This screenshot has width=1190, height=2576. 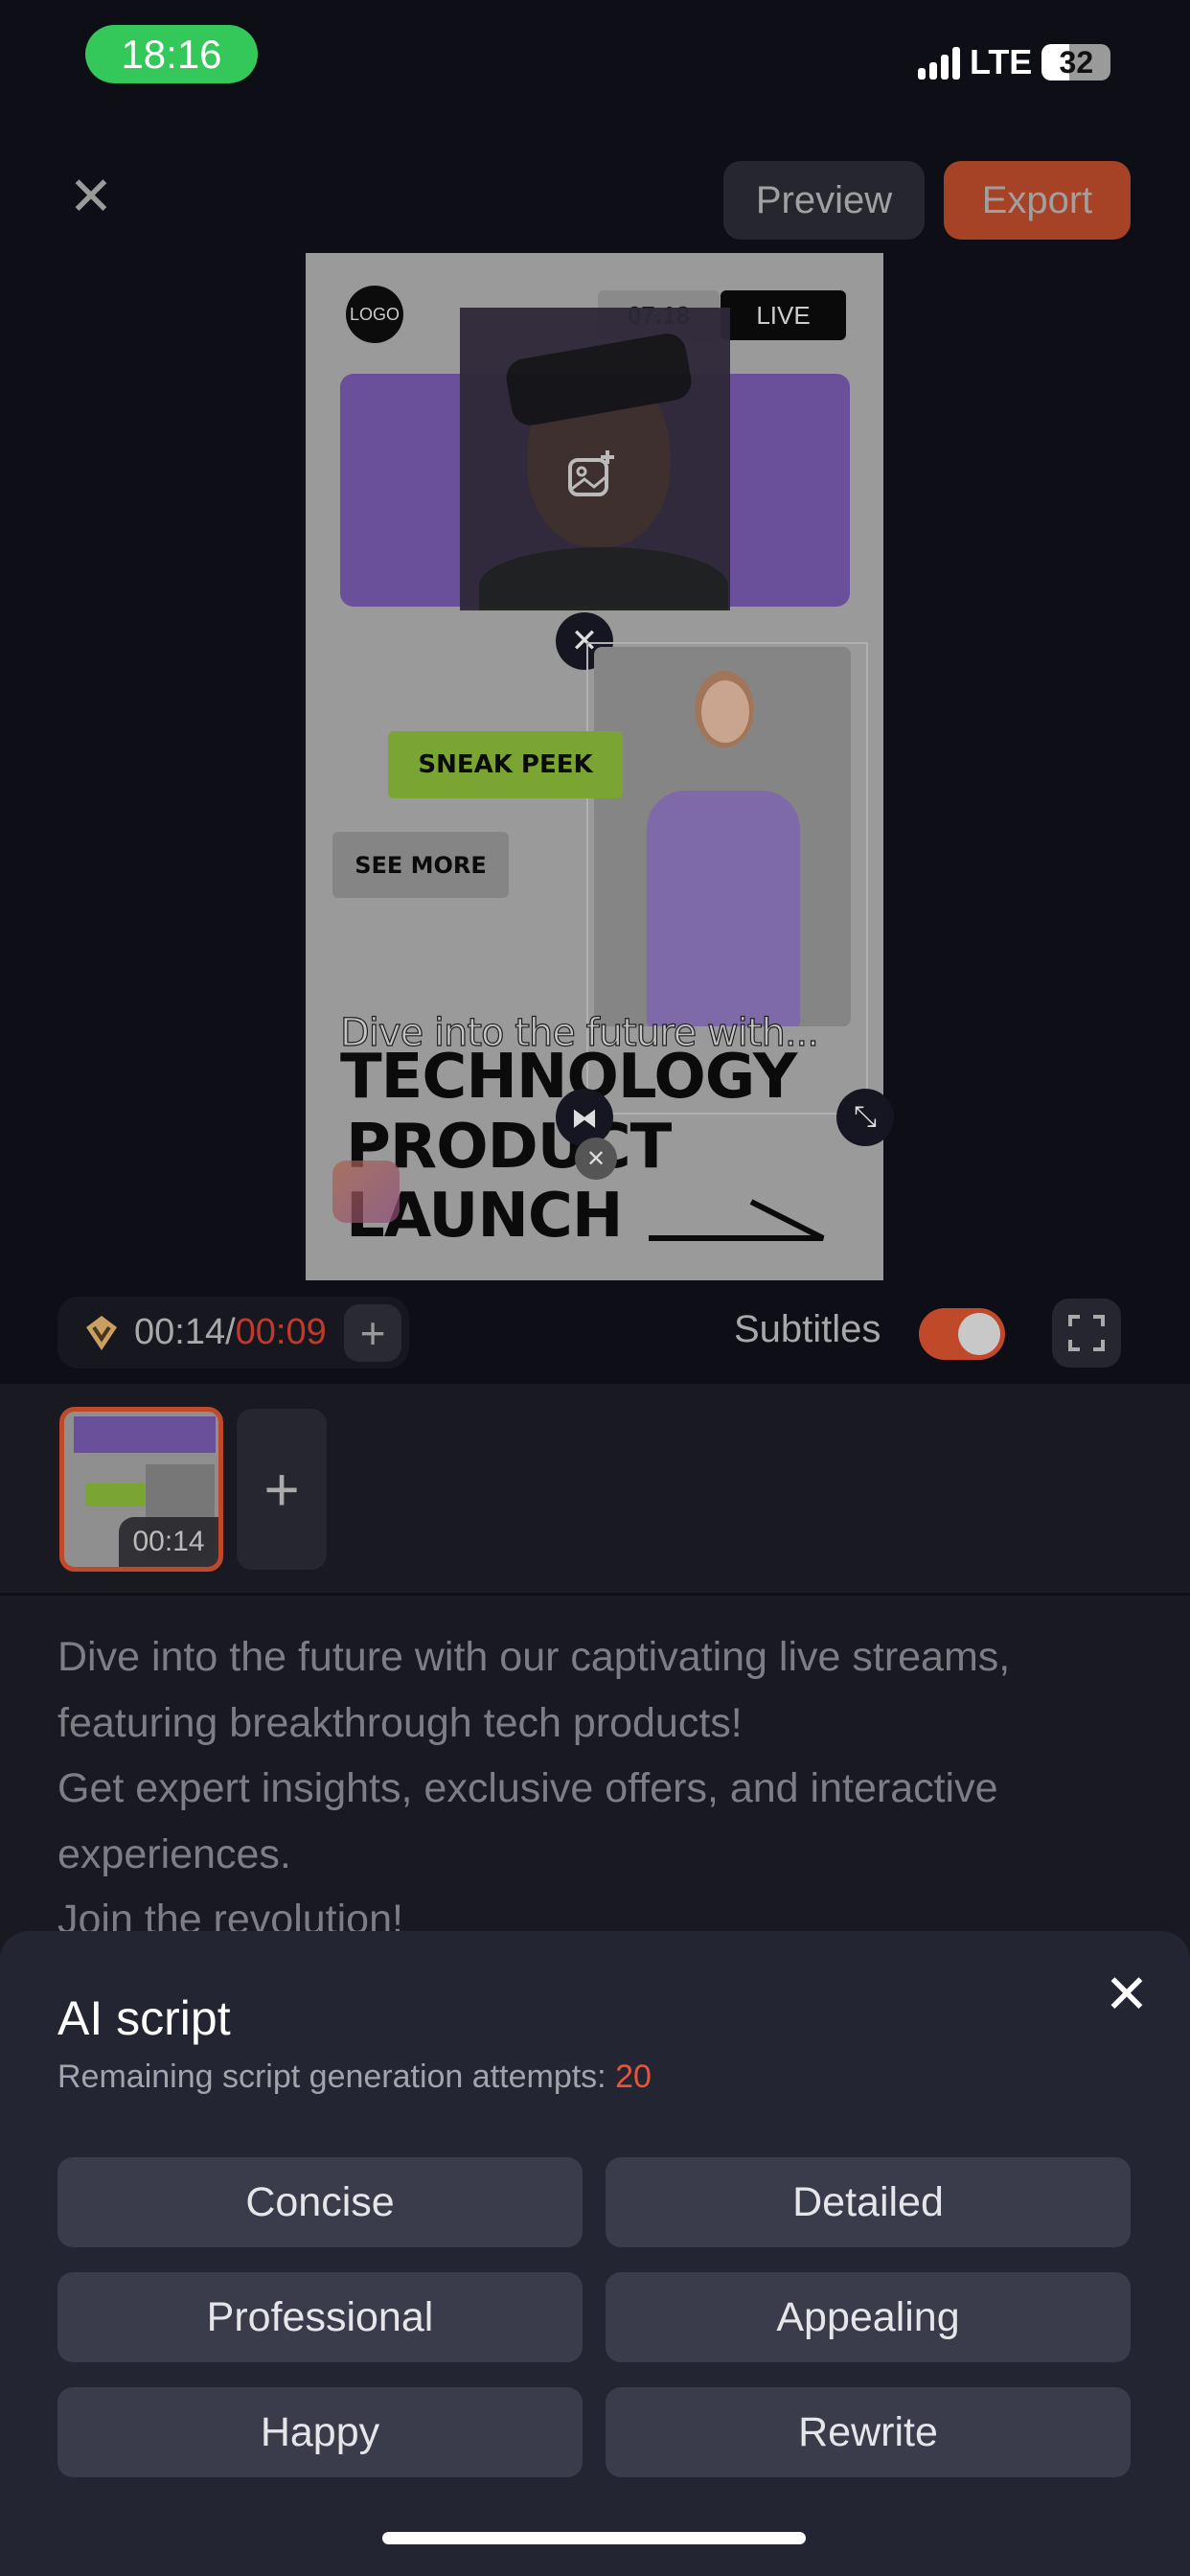 I want to click on battery-level: 32, so click(x=1076, y=62).